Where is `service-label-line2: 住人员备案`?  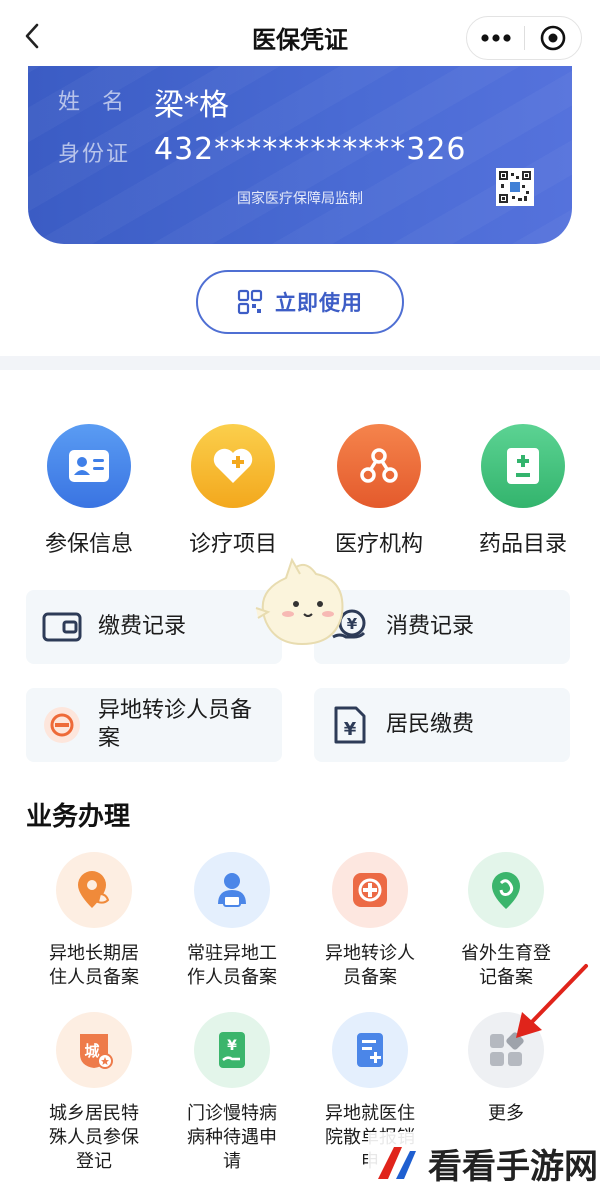
service-label-line2: 住人员备案 is located at coordinates (94, 977).